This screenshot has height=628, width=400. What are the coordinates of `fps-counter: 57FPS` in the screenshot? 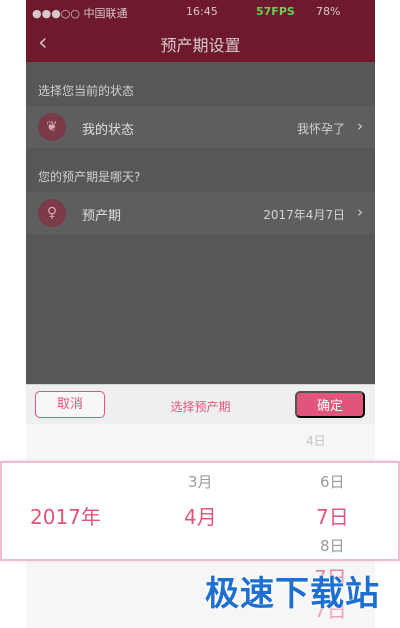 It's located at (275, 11).